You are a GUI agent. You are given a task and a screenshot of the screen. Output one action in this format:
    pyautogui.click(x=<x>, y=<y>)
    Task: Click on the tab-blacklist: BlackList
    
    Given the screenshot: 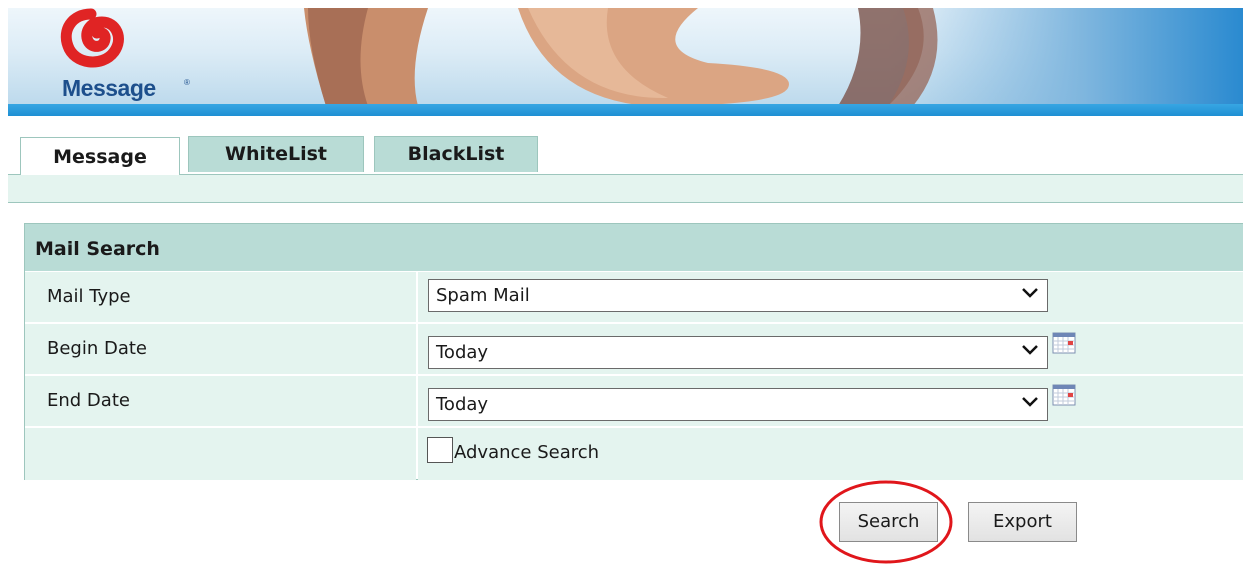 What is the action you would take?
    pyautogui.click(x=456, y=154)
    